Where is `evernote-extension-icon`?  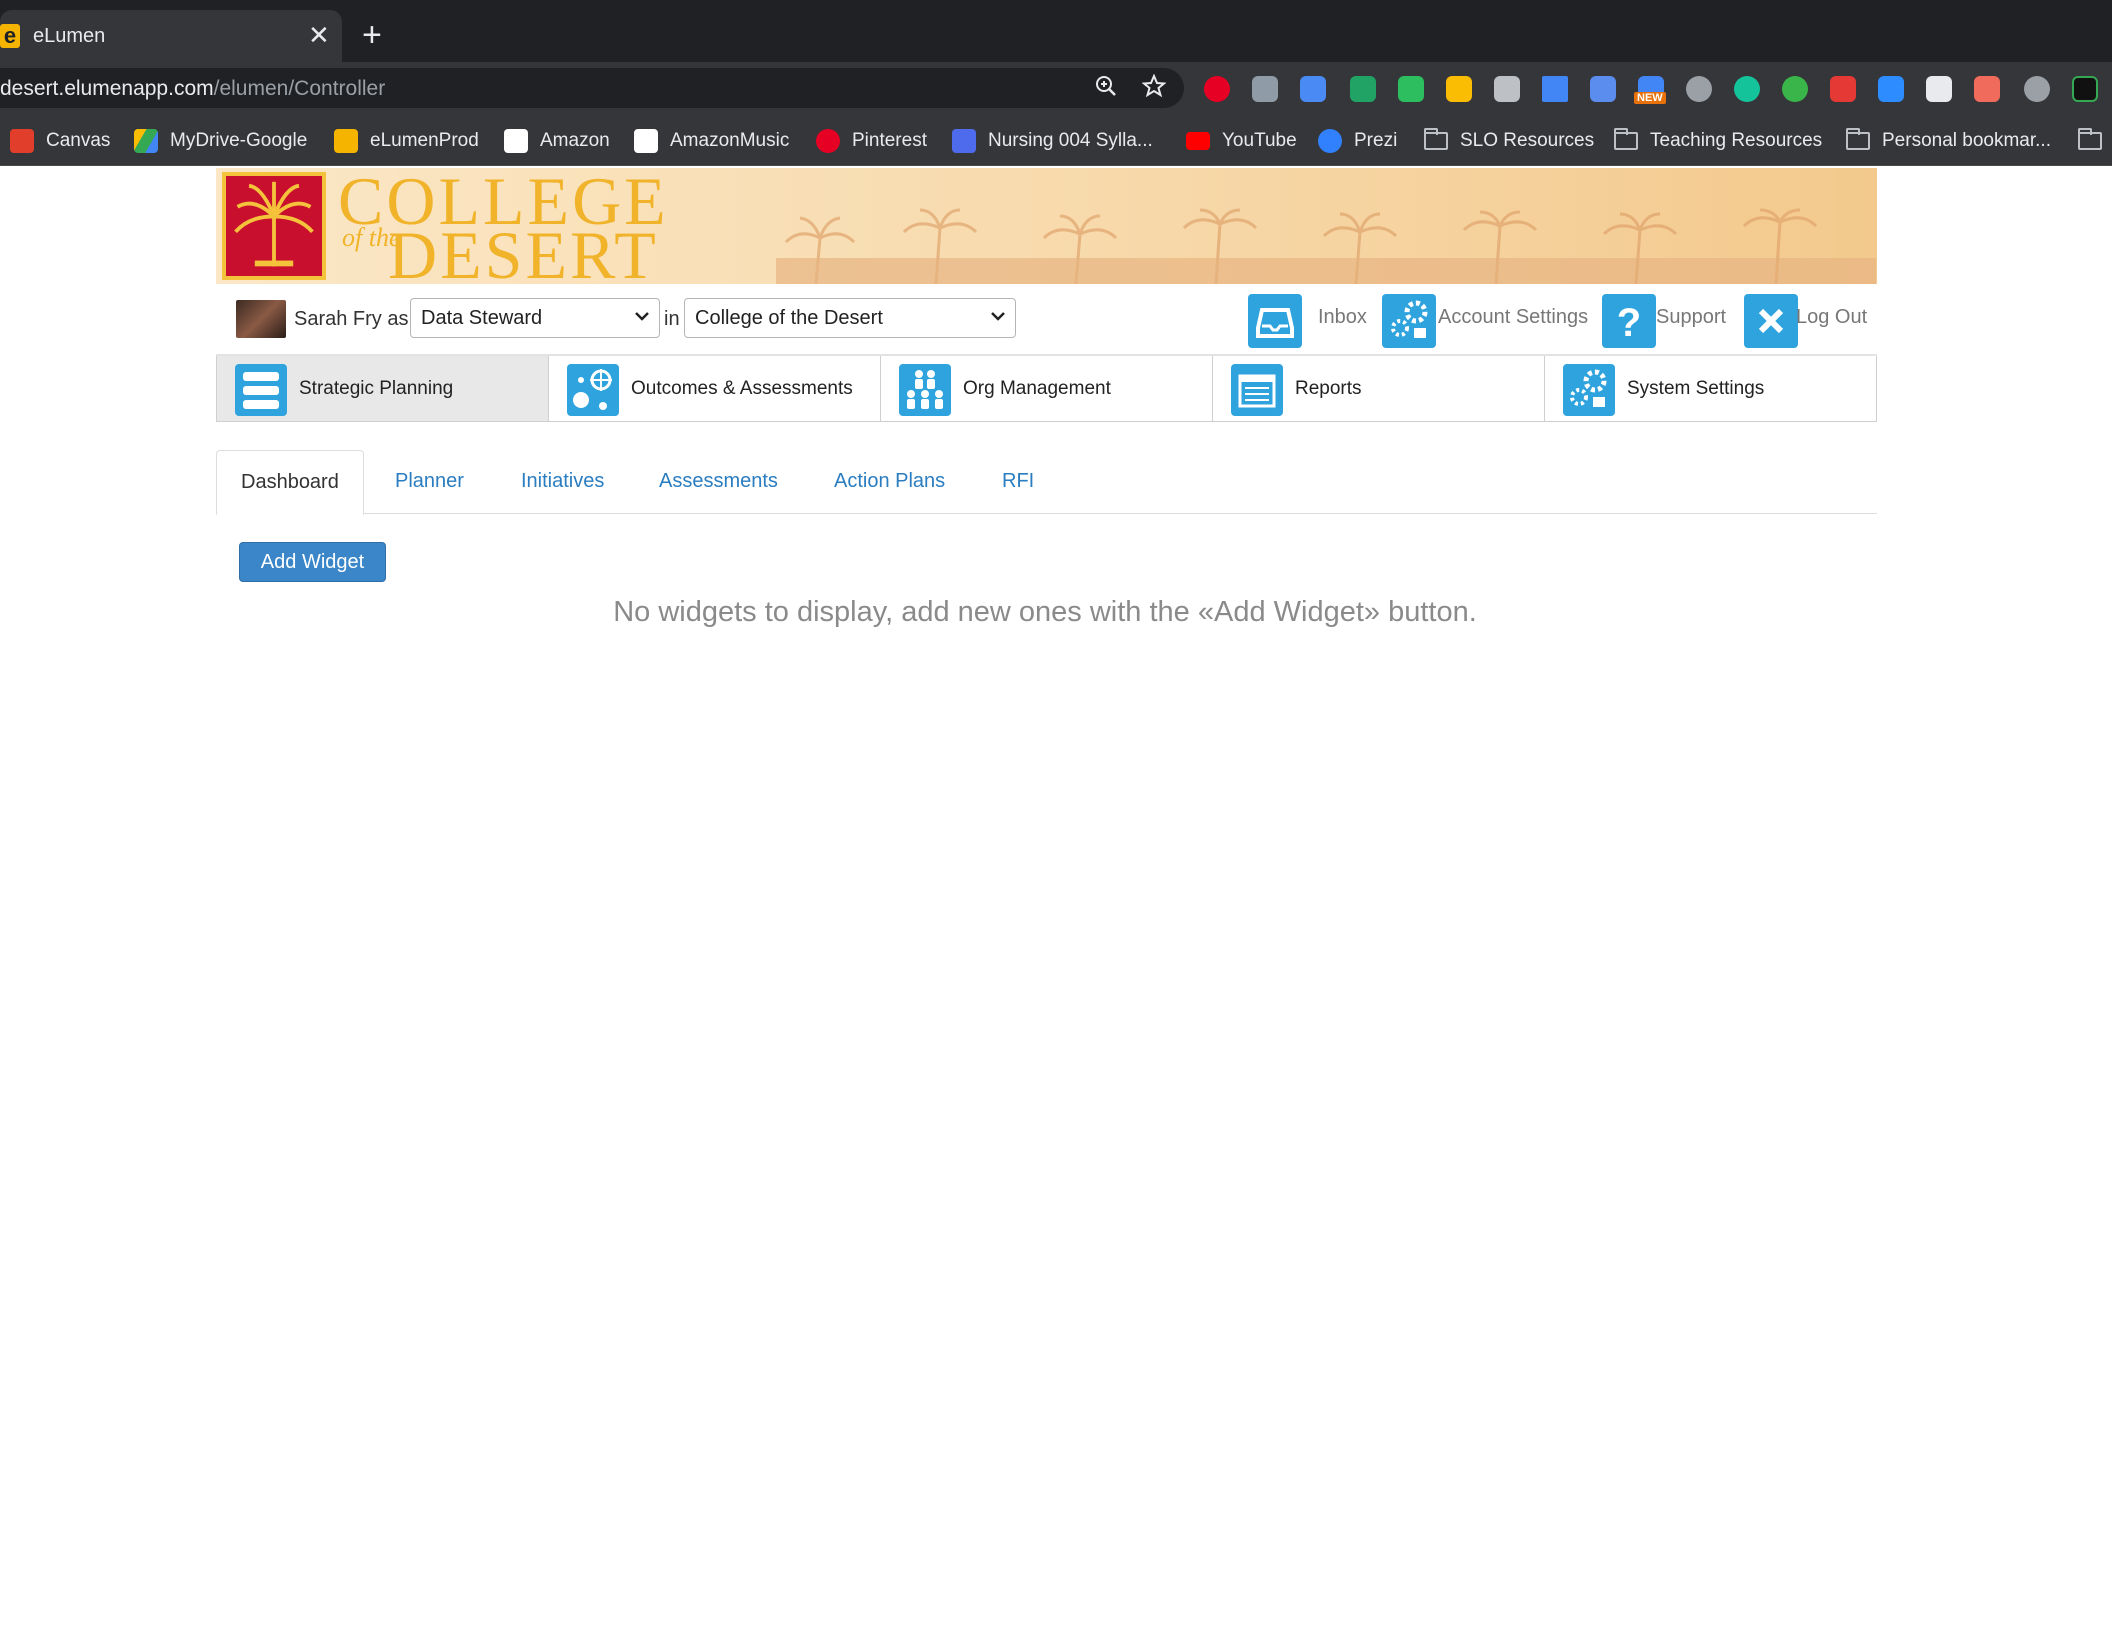 evernote-extension-icon is located at coordinates (1411, 89).